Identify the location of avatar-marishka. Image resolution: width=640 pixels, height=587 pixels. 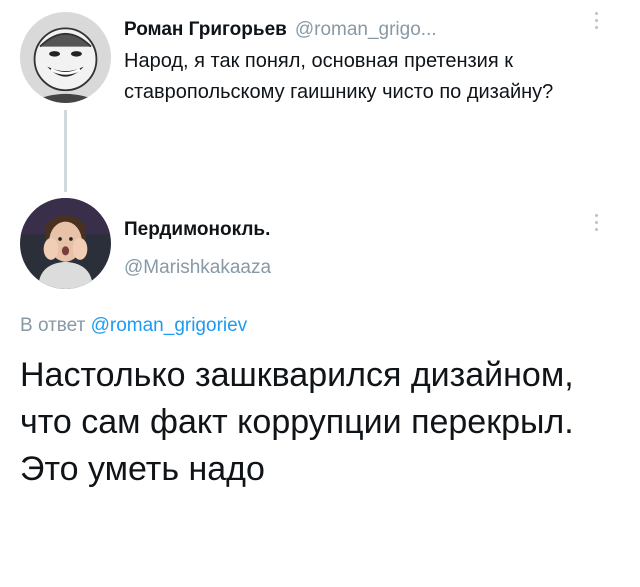
(65, 243).